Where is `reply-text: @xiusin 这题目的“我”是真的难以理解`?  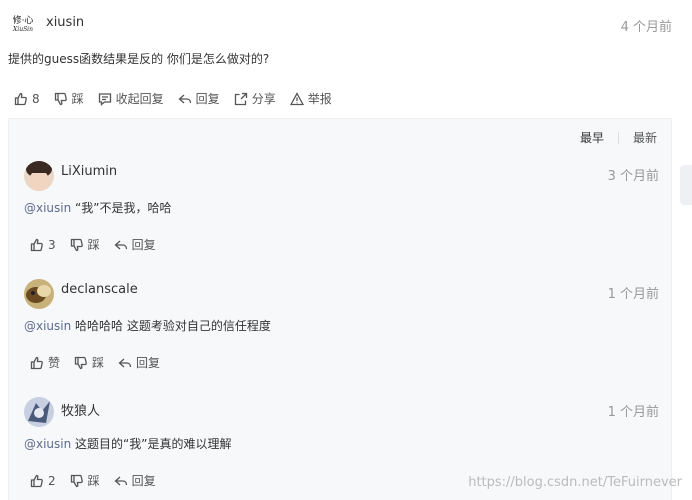
reply-text: @xiusin 这题目的“我”是真的难以理解 is located at coordinates (127, 443).